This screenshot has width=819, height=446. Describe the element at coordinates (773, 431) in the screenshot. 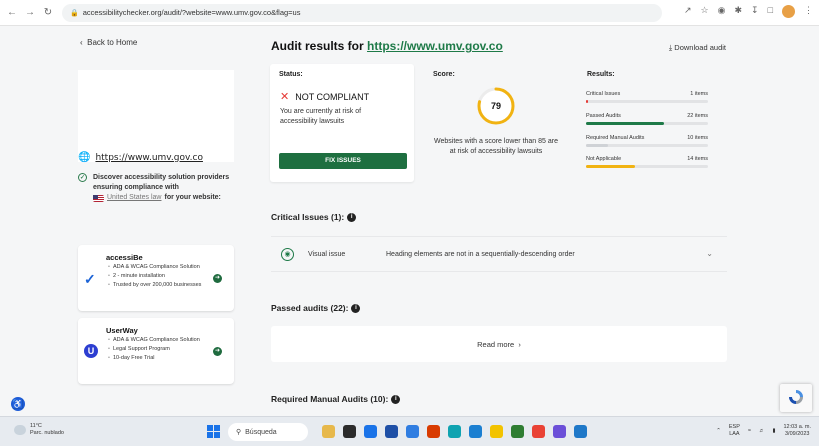

I see `battery-icon: ▮` at that location.